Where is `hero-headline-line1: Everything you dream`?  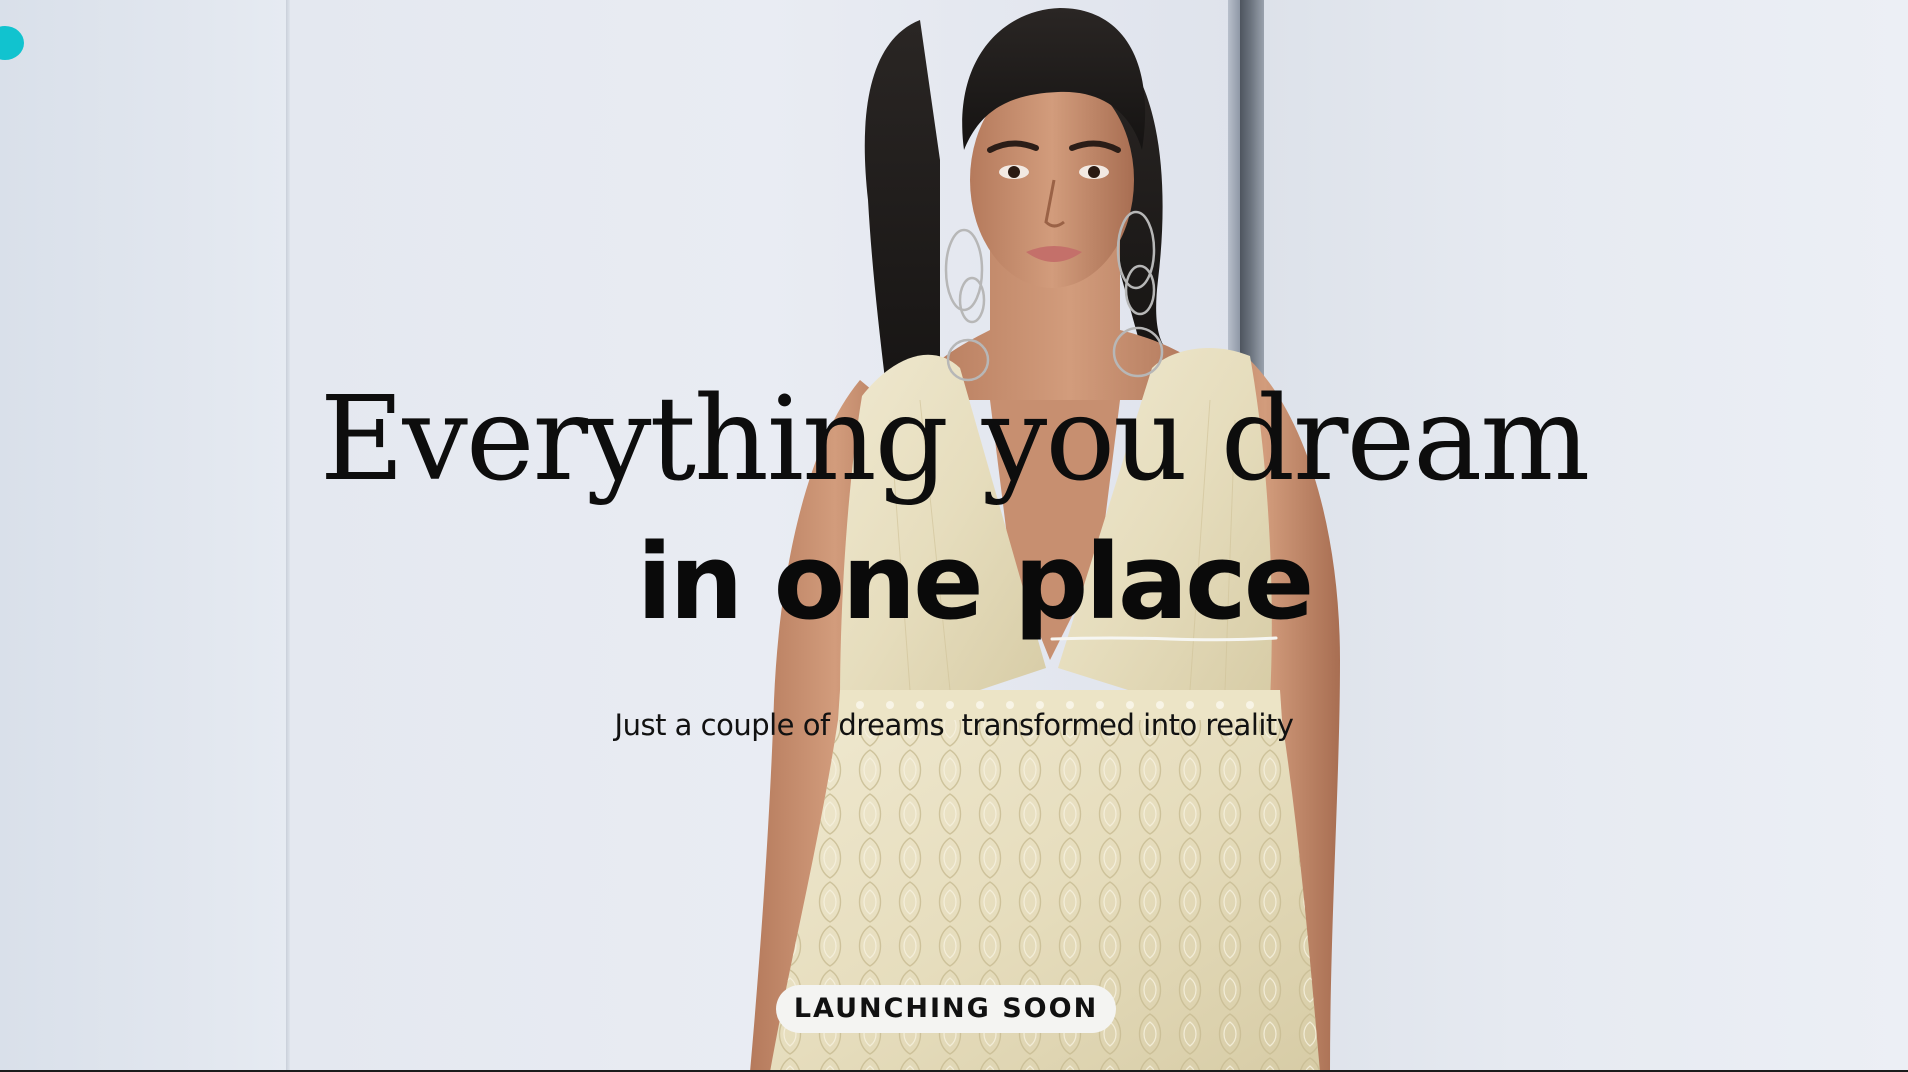 hero-headline-line1: Everything you dream is located at coordinates (955, 439).